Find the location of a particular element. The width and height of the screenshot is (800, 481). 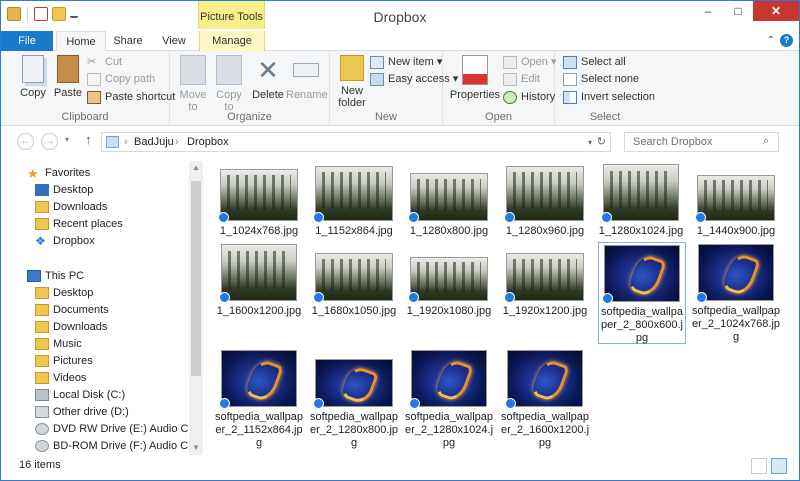

breadcrumb-dropbox: Dropbox is located at coordinates (208, 142).